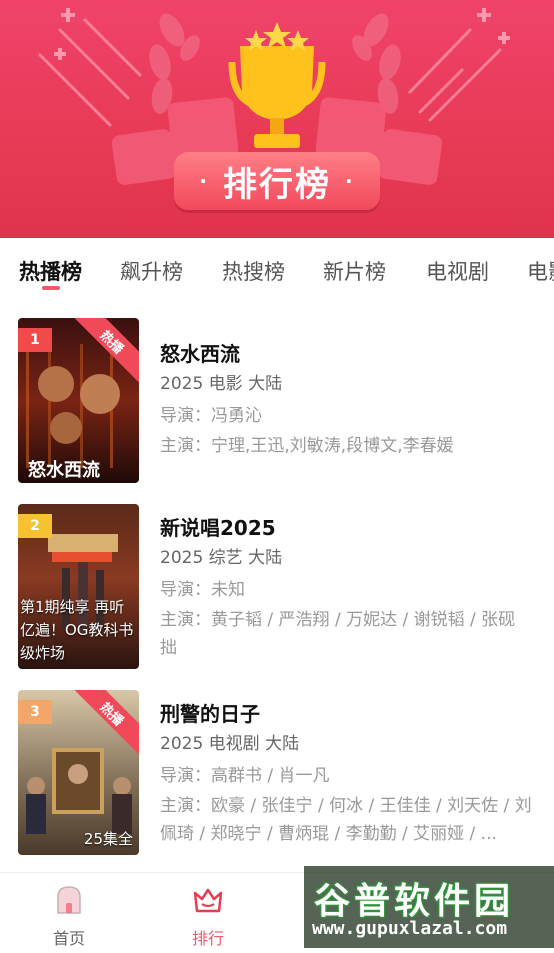 The height and width of the screenshot is (953, 554). I want to click on poster-image: 怒水西流 1 热播, so click(78, 400).